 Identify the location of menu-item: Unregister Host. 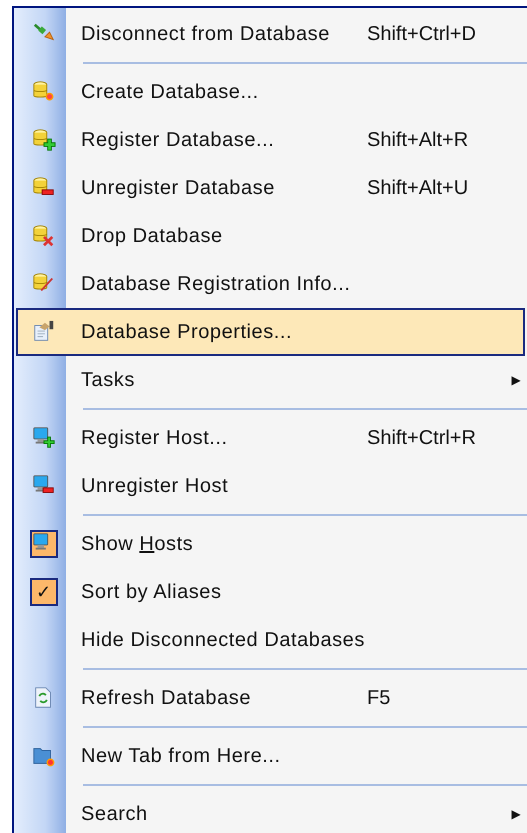
(270, 486).